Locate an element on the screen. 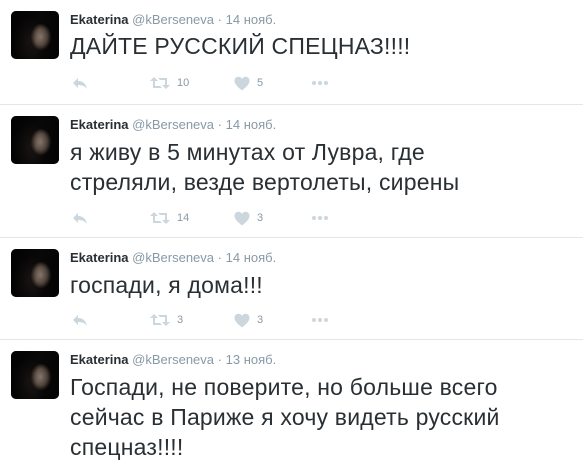  tweet-header: Ekaterina @kBerseneva · 13 нояб. is located at coordinates (173, 360).